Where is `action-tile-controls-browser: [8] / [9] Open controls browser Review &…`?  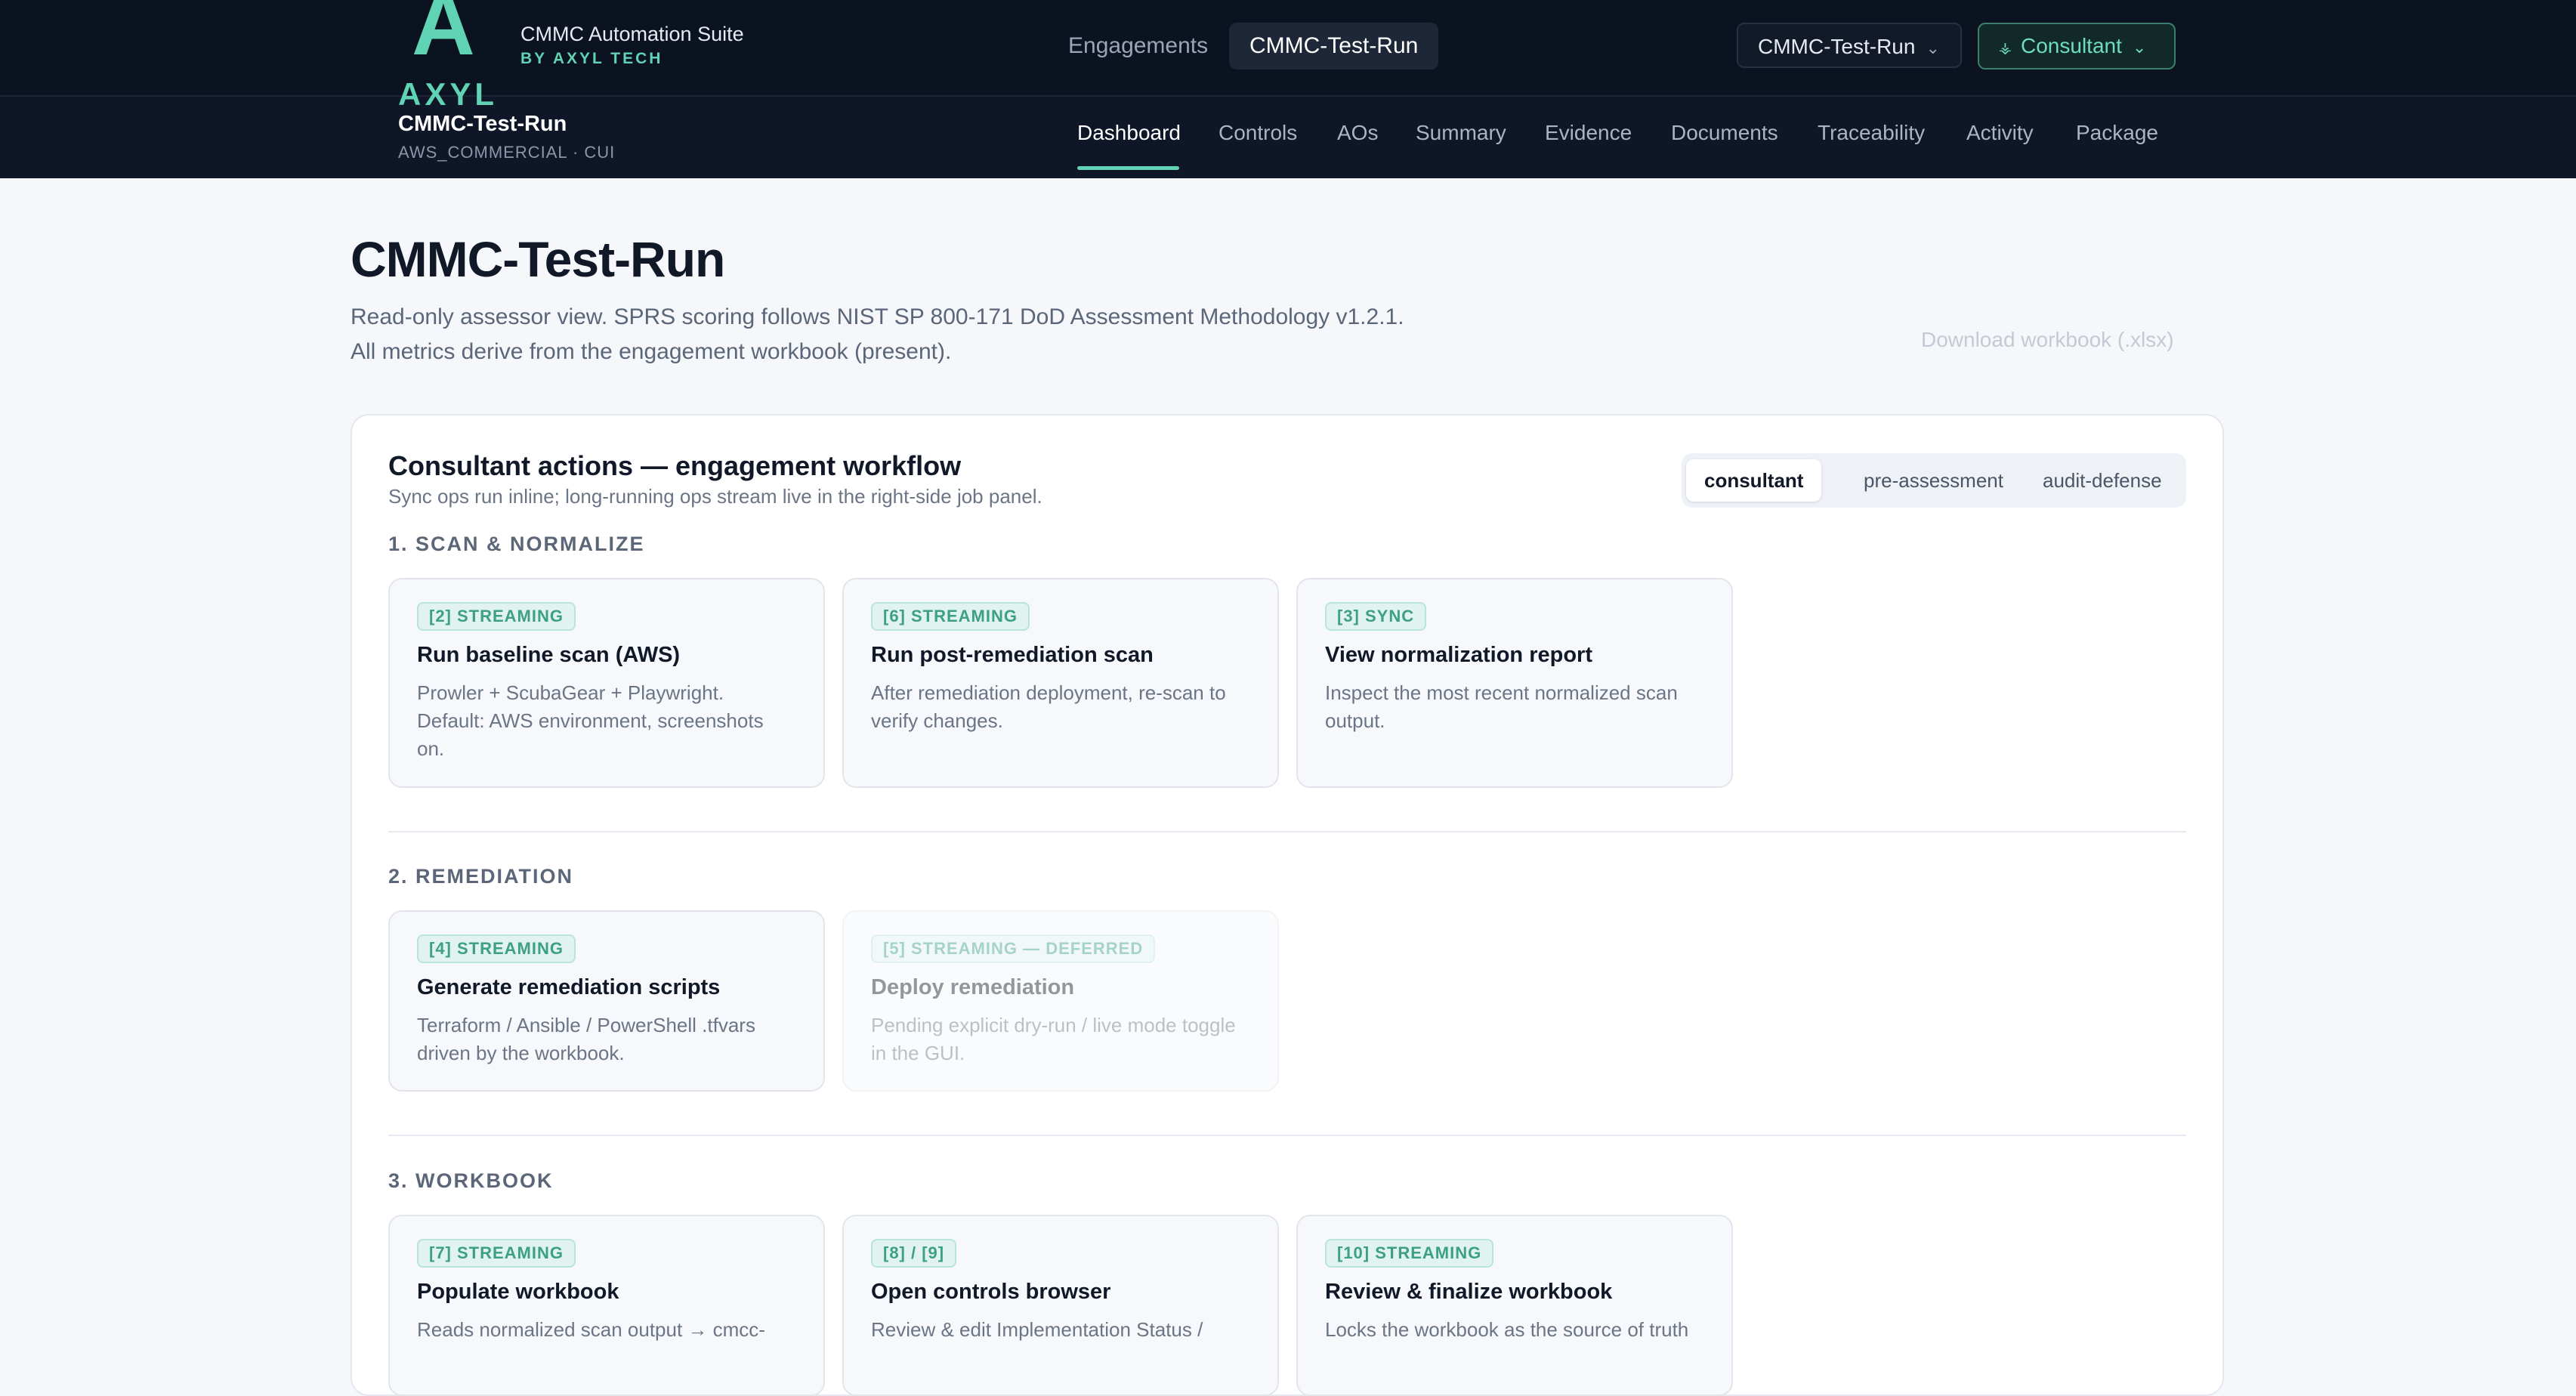 action-tile-controls-browser: [8] / [9] Open controls browser Review &… is located at coordinates (1060, 1305).